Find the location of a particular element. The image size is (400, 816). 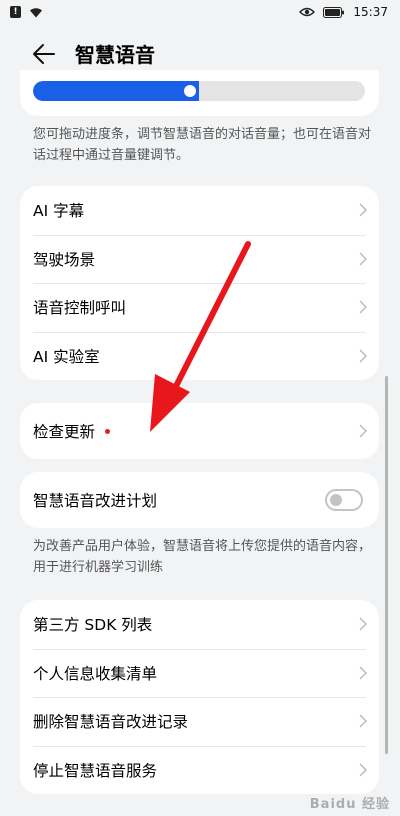

list-item-sdk-list: 第三方 SDK 列表 is located at coordinates (199, 624).